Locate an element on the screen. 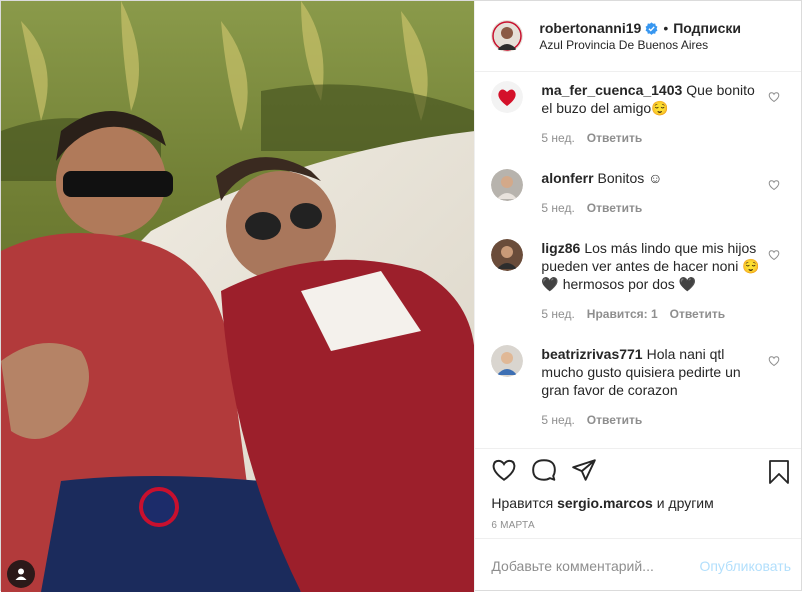  action-bar is located at coordinates (544, 470).